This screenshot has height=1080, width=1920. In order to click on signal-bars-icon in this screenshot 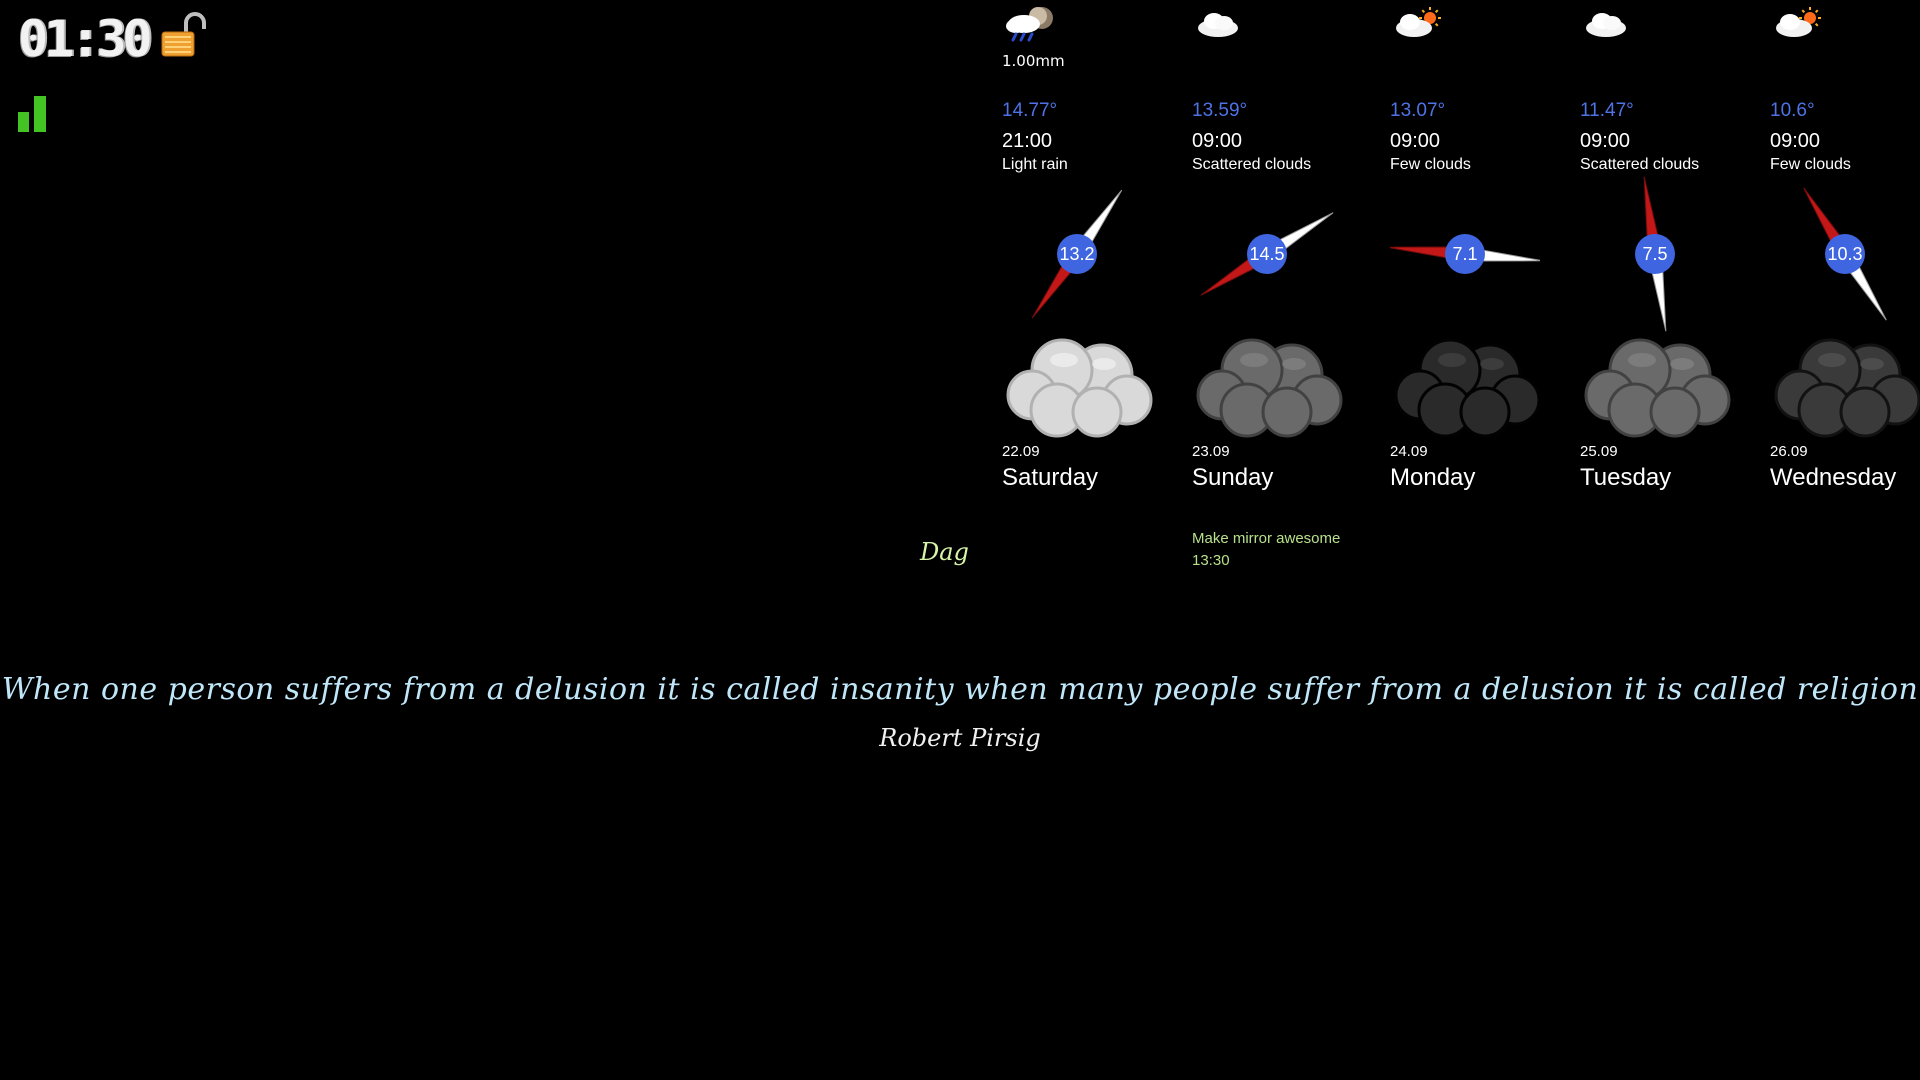, I will do `click(32, 114)`.